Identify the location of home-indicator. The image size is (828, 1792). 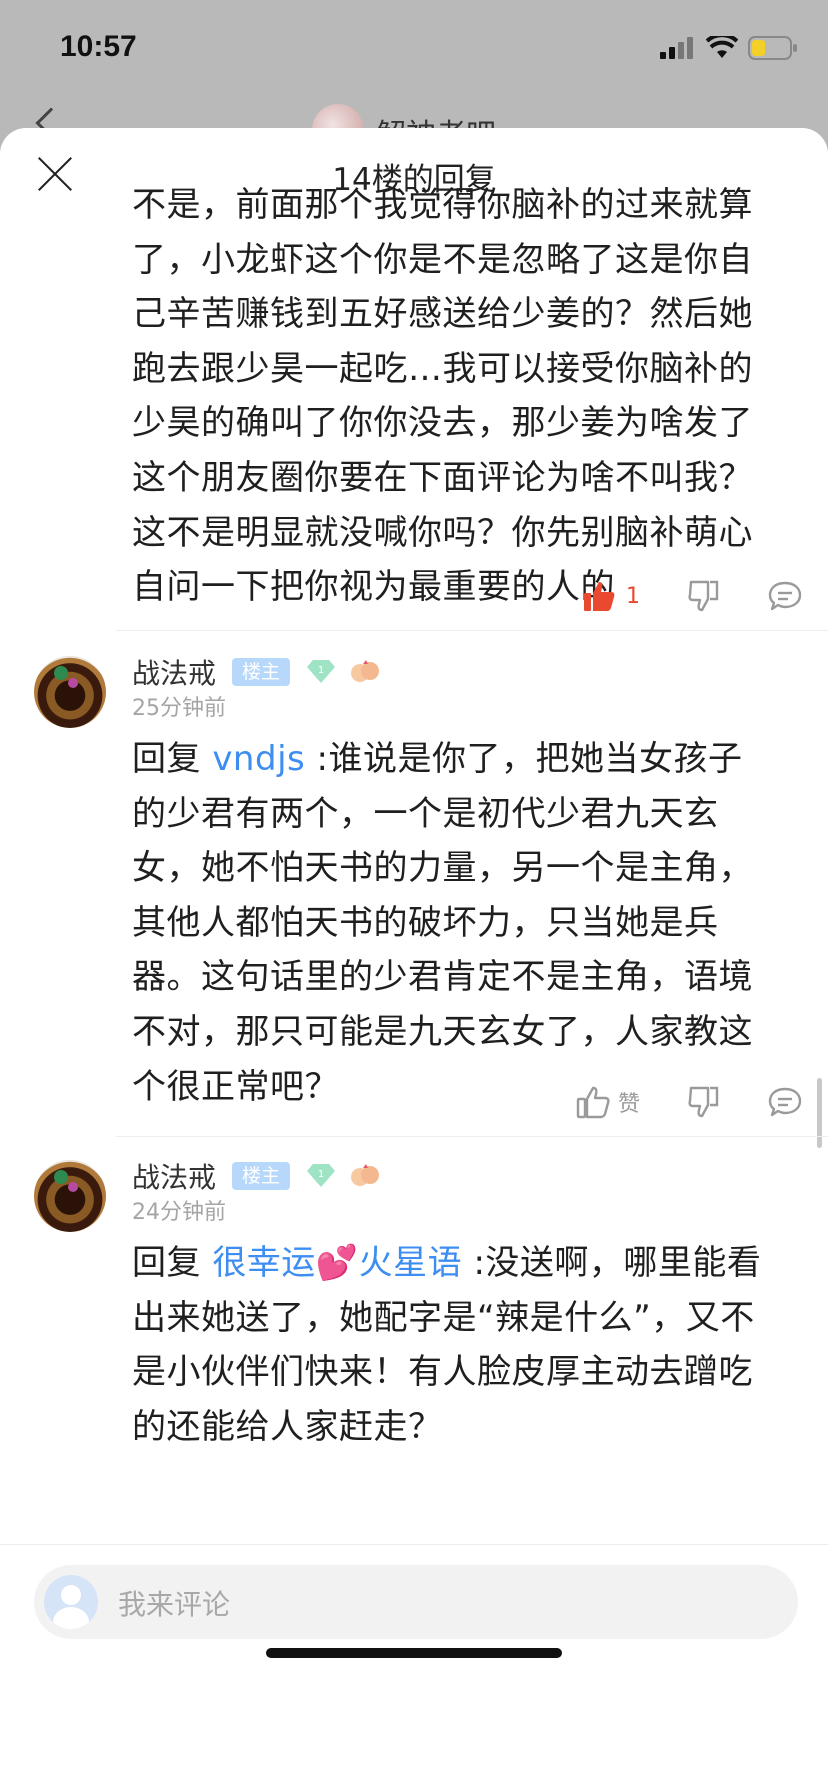
(414, 1653).